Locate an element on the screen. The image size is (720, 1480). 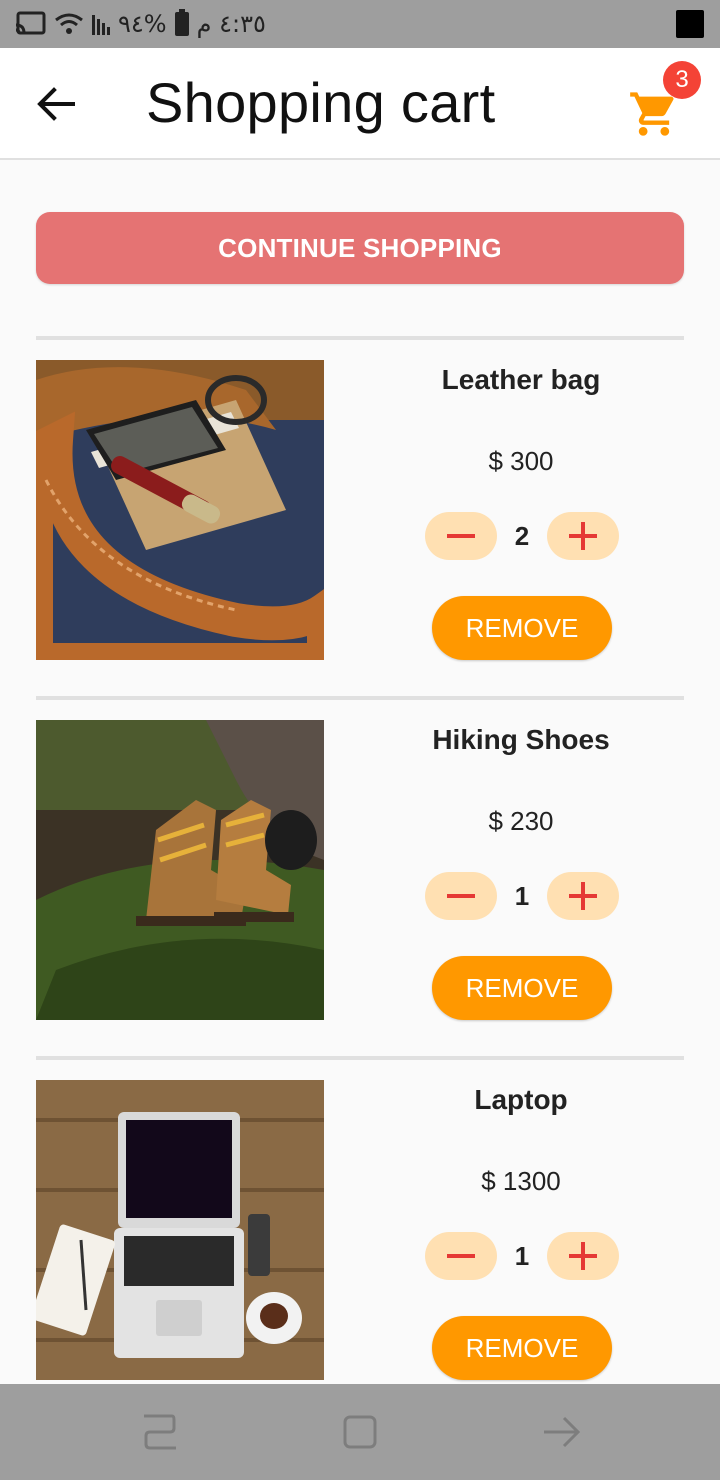
product-name: Leather bag is located at coordinates (521, 379).